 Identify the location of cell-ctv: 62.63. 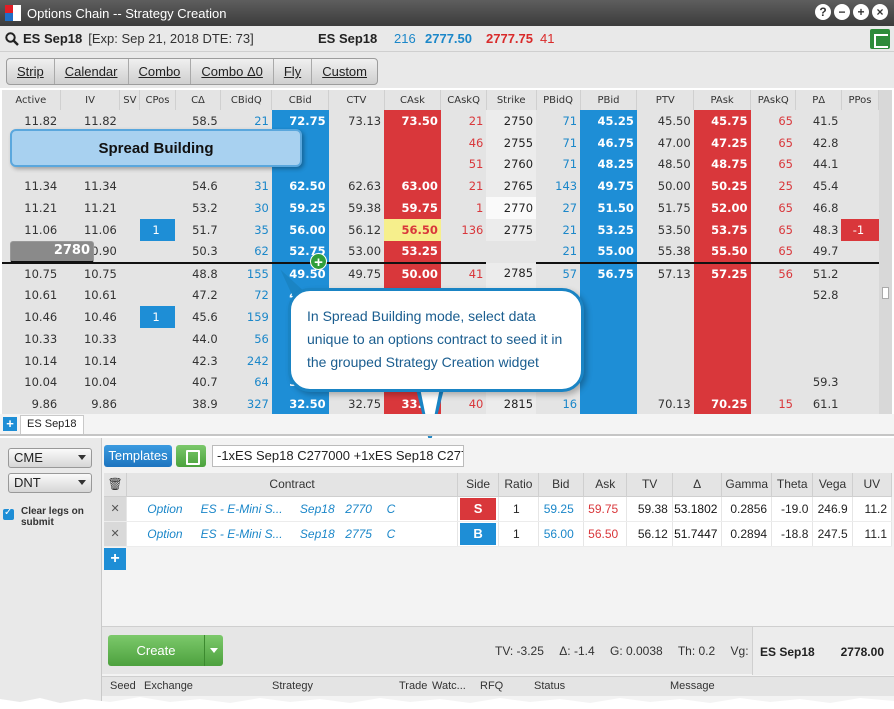
(356, 186).